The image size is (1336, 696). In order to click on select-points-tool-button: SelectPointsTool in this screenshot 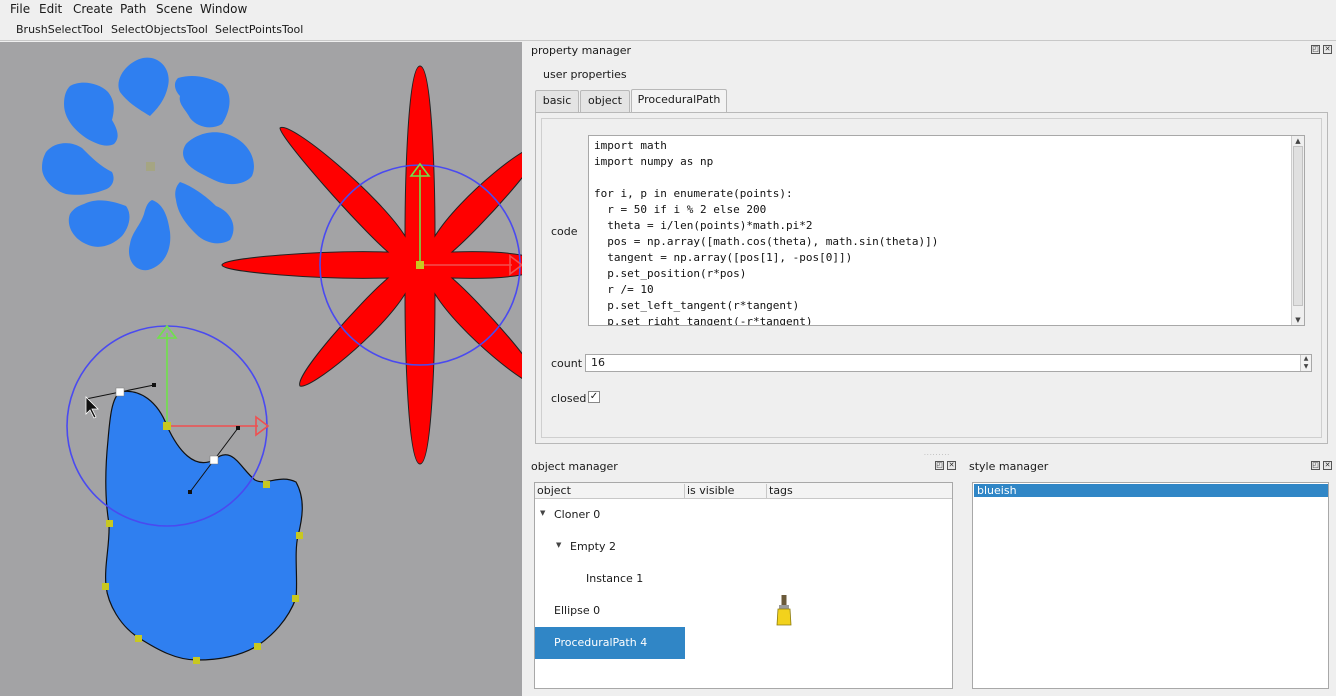, I will do `click(259, 30)`.